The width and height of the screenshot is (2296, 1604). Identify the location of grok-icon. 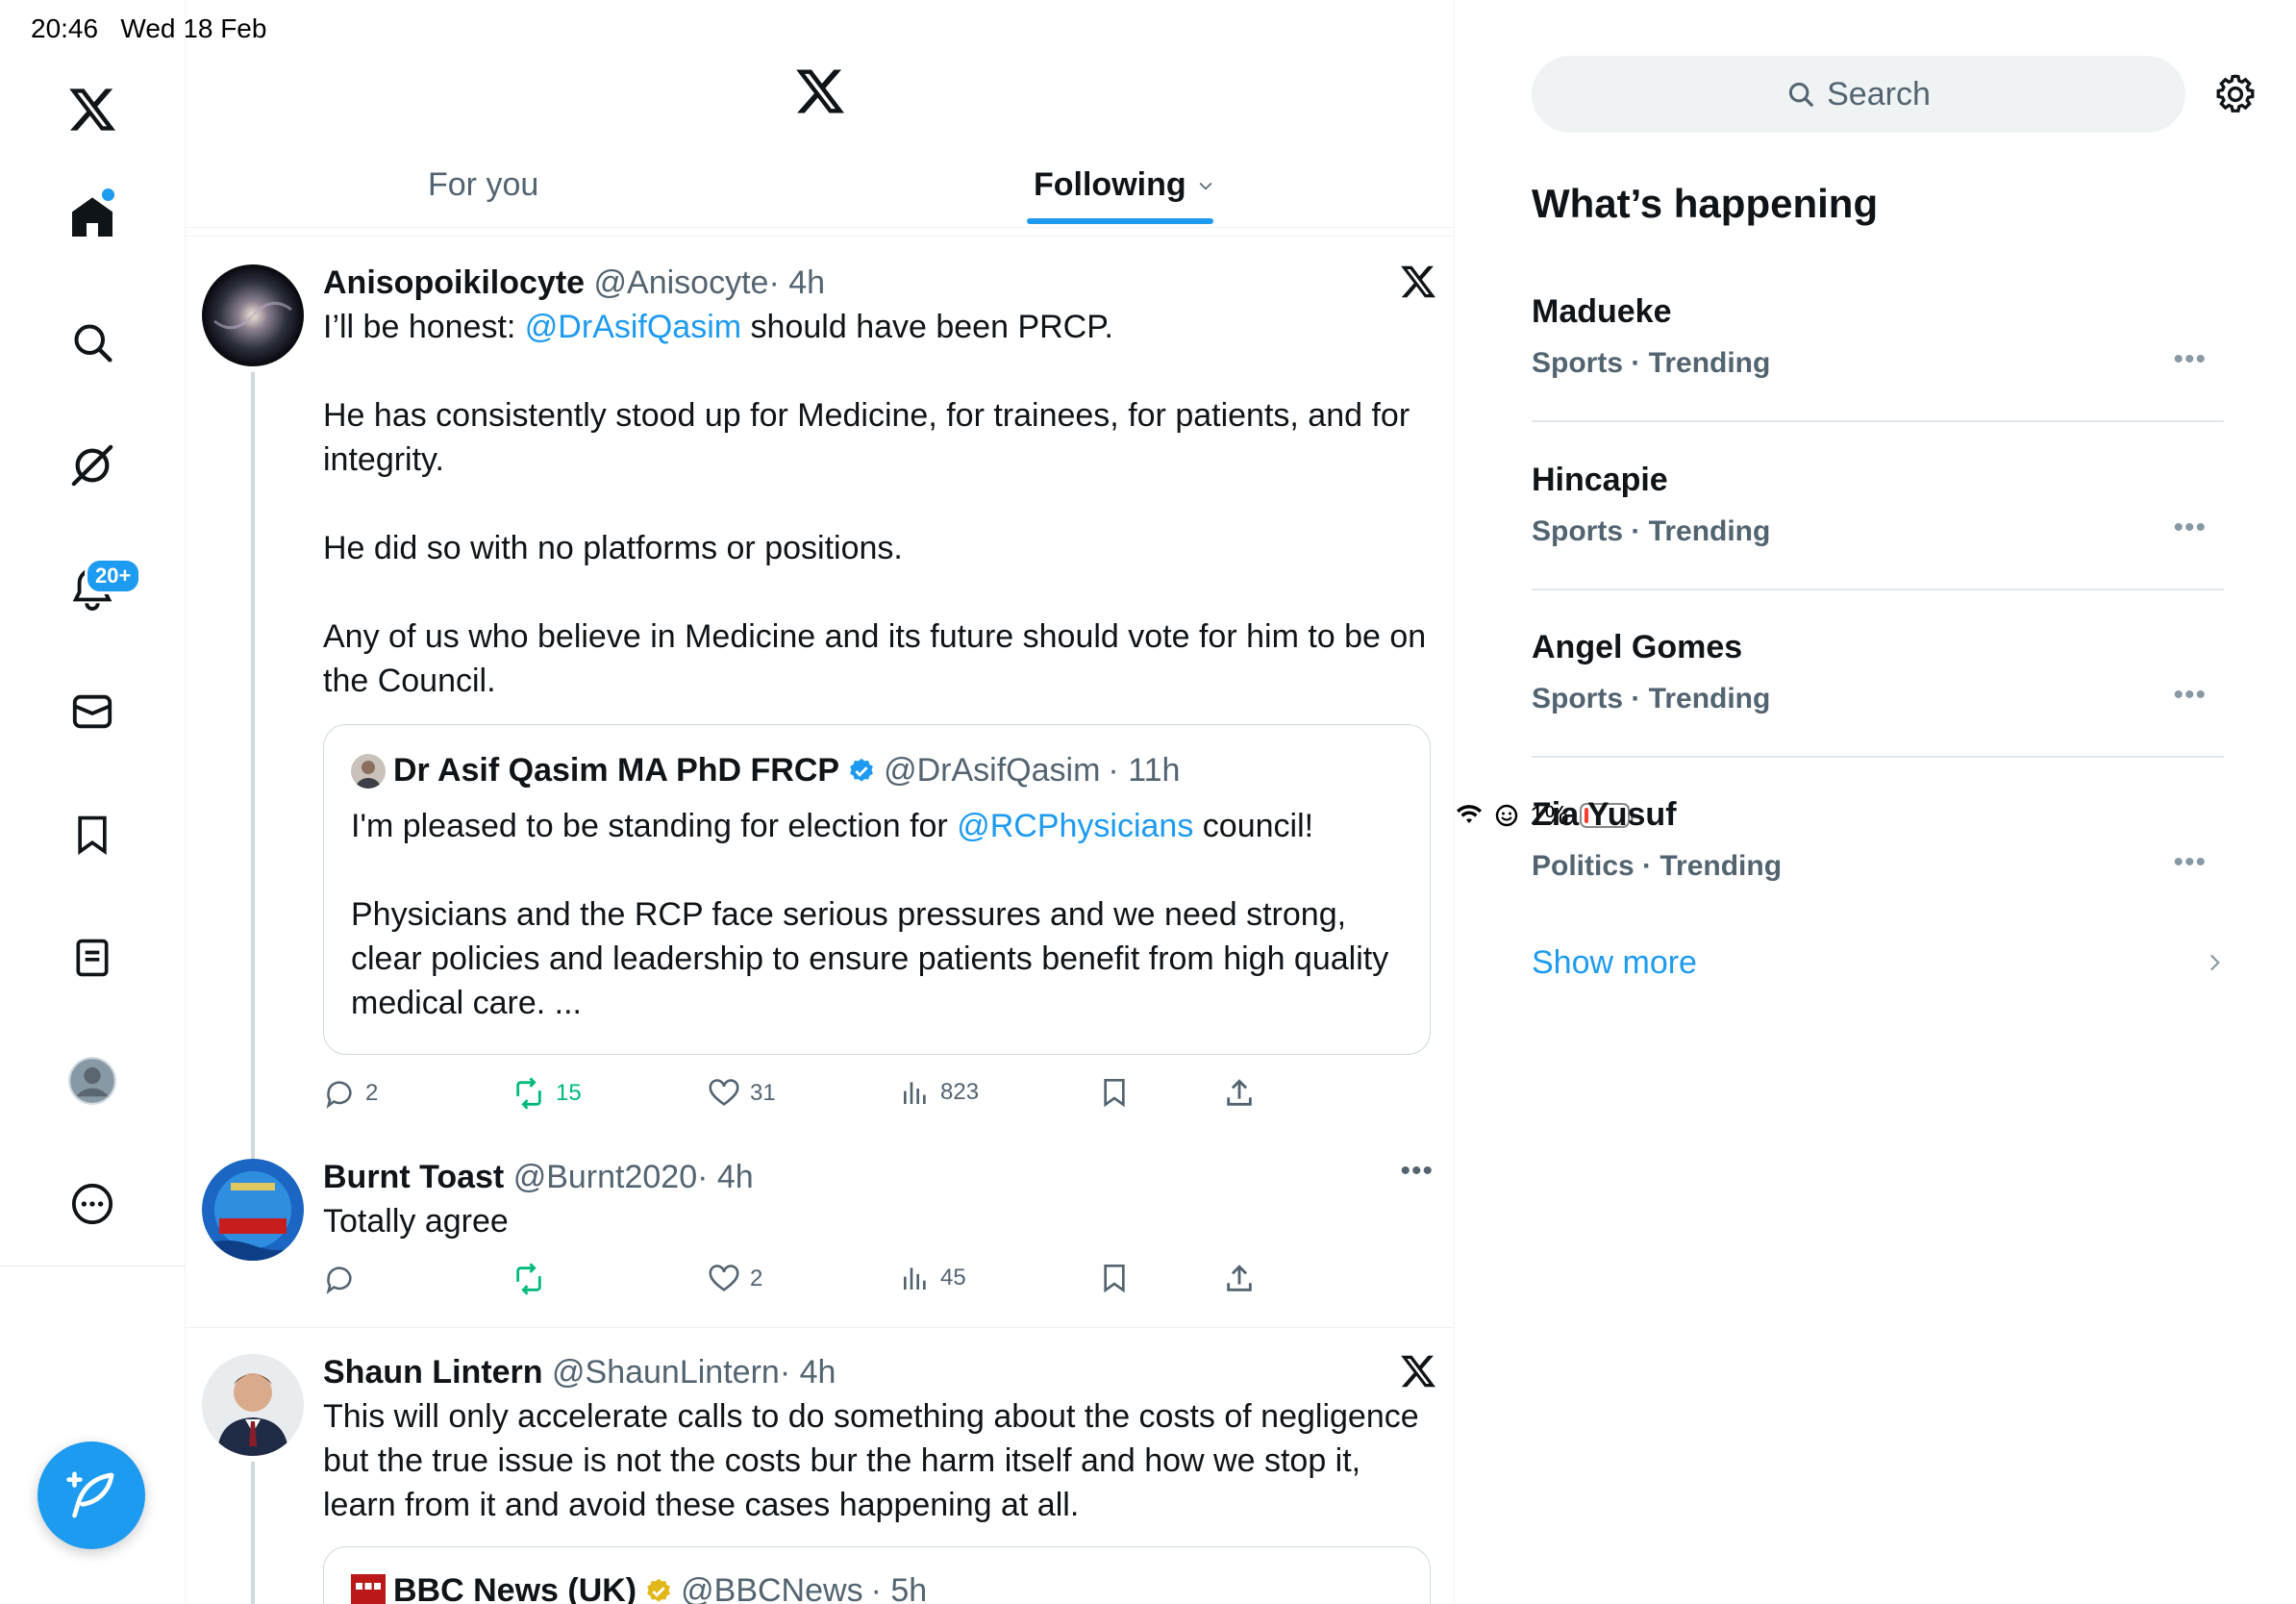
(92, 465).